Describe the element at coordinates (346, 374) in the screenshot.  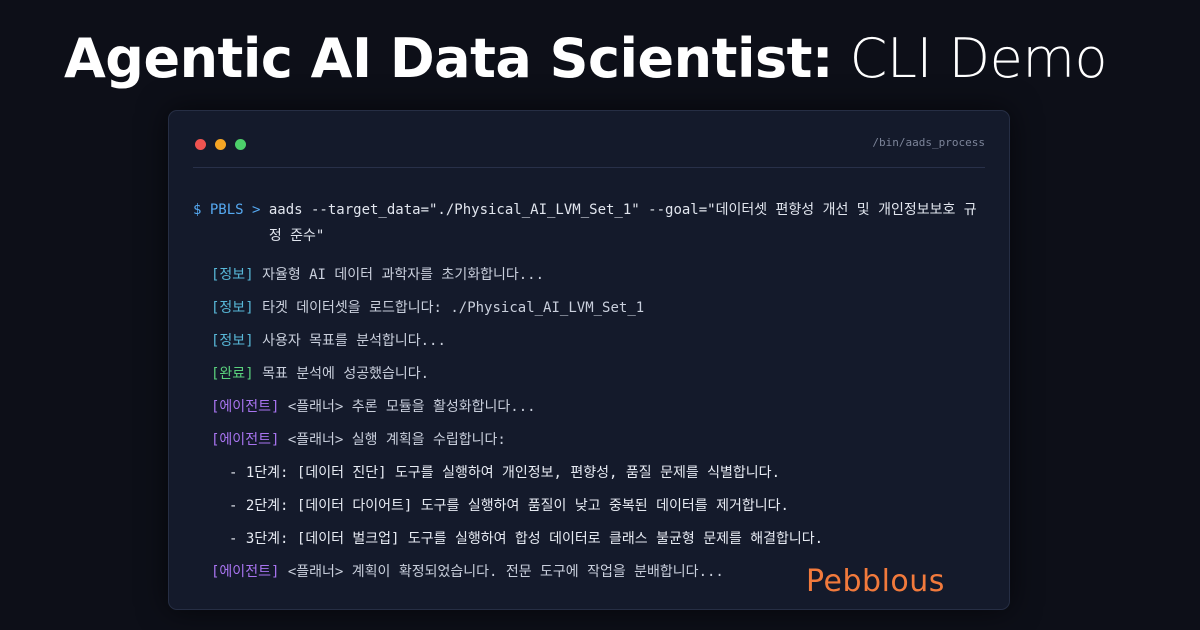
I see `log-text: 목표 분석에 성공했습니다.` at that location.